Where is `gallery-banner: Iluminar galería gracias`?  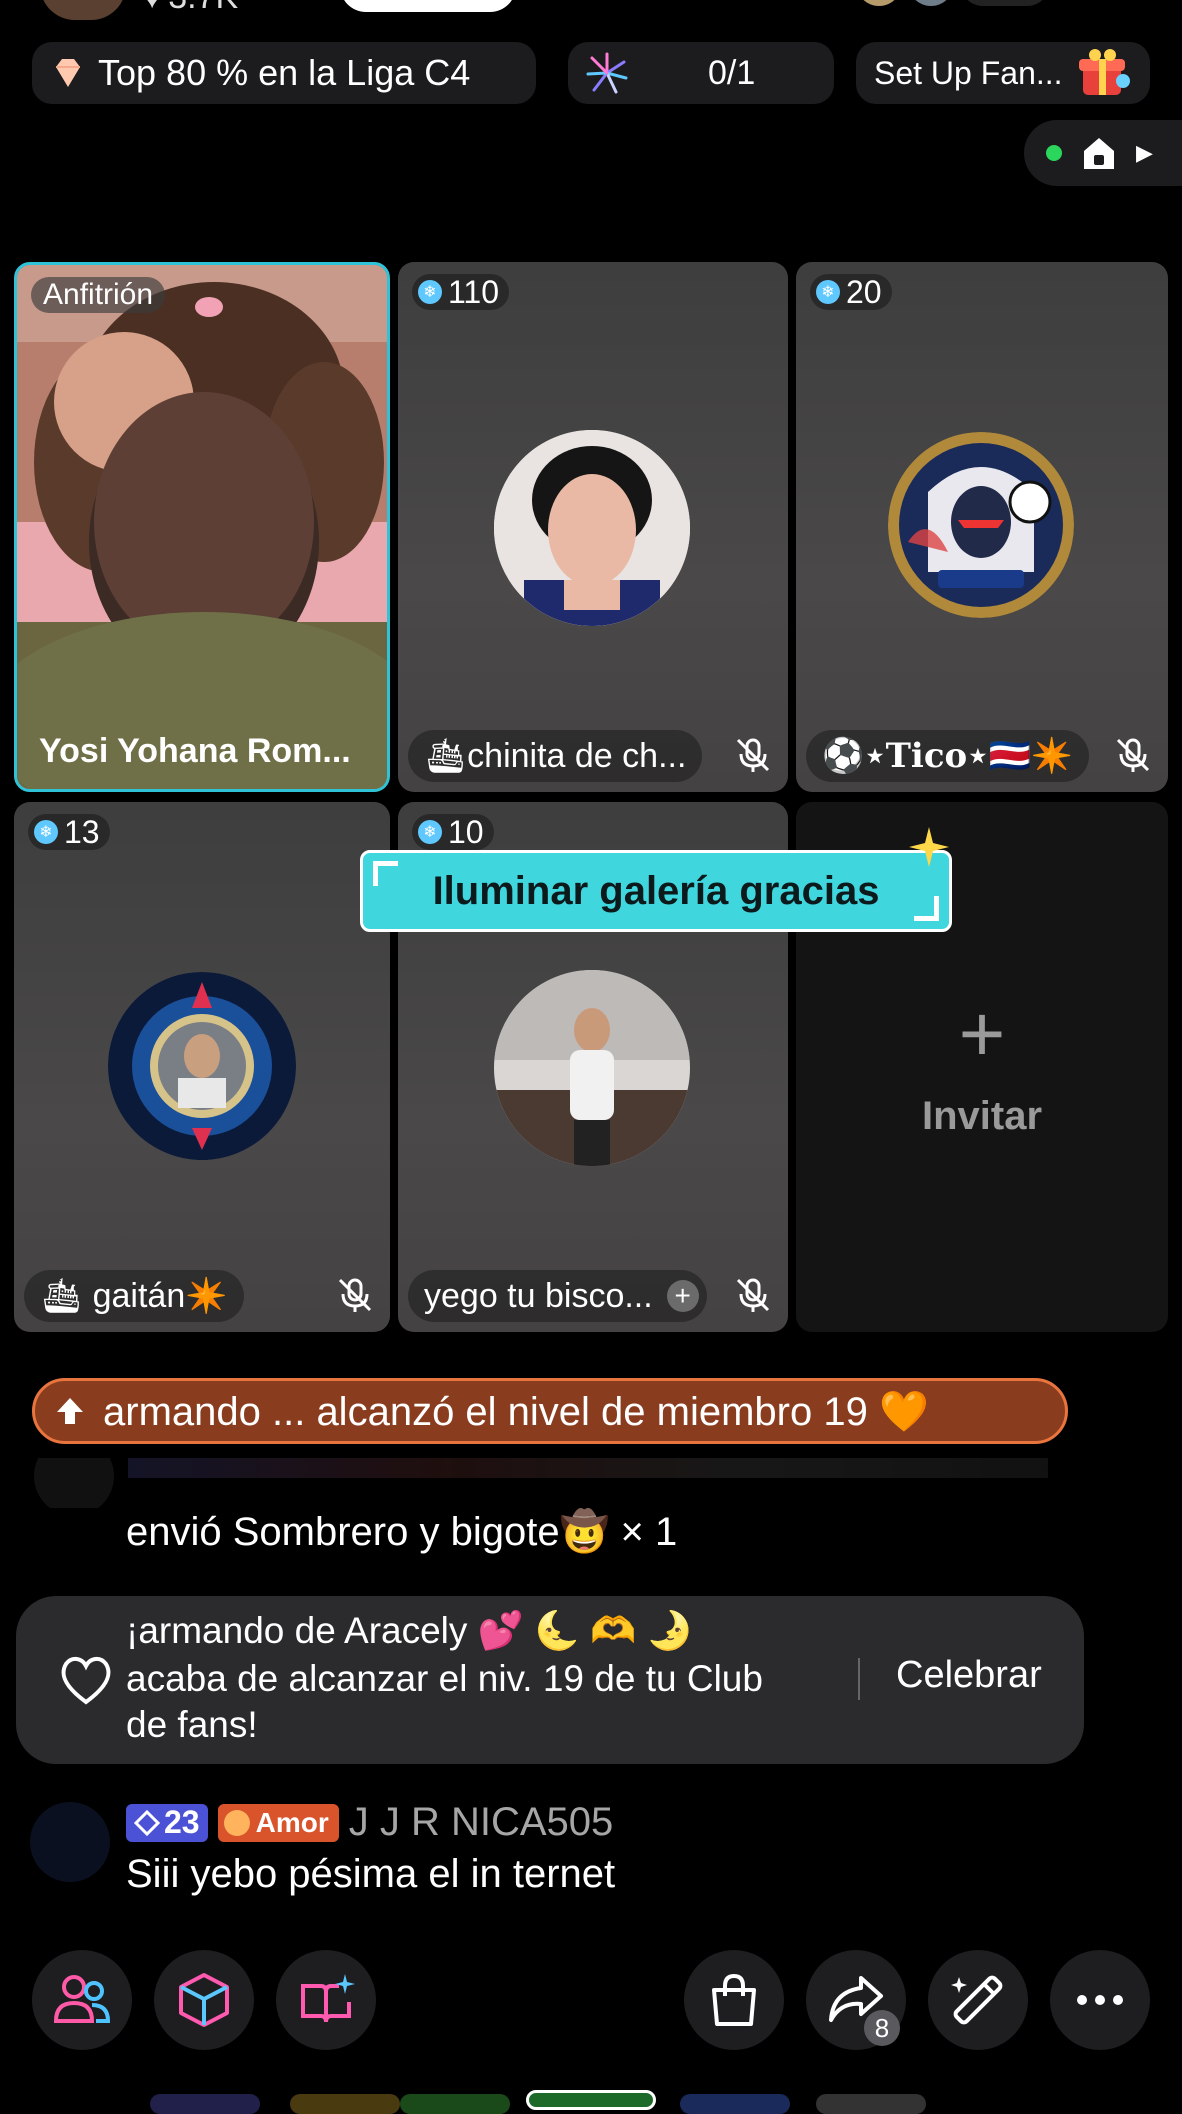 gallery-banner: Iluminar galería gracias is located at coordinates (656, 879).